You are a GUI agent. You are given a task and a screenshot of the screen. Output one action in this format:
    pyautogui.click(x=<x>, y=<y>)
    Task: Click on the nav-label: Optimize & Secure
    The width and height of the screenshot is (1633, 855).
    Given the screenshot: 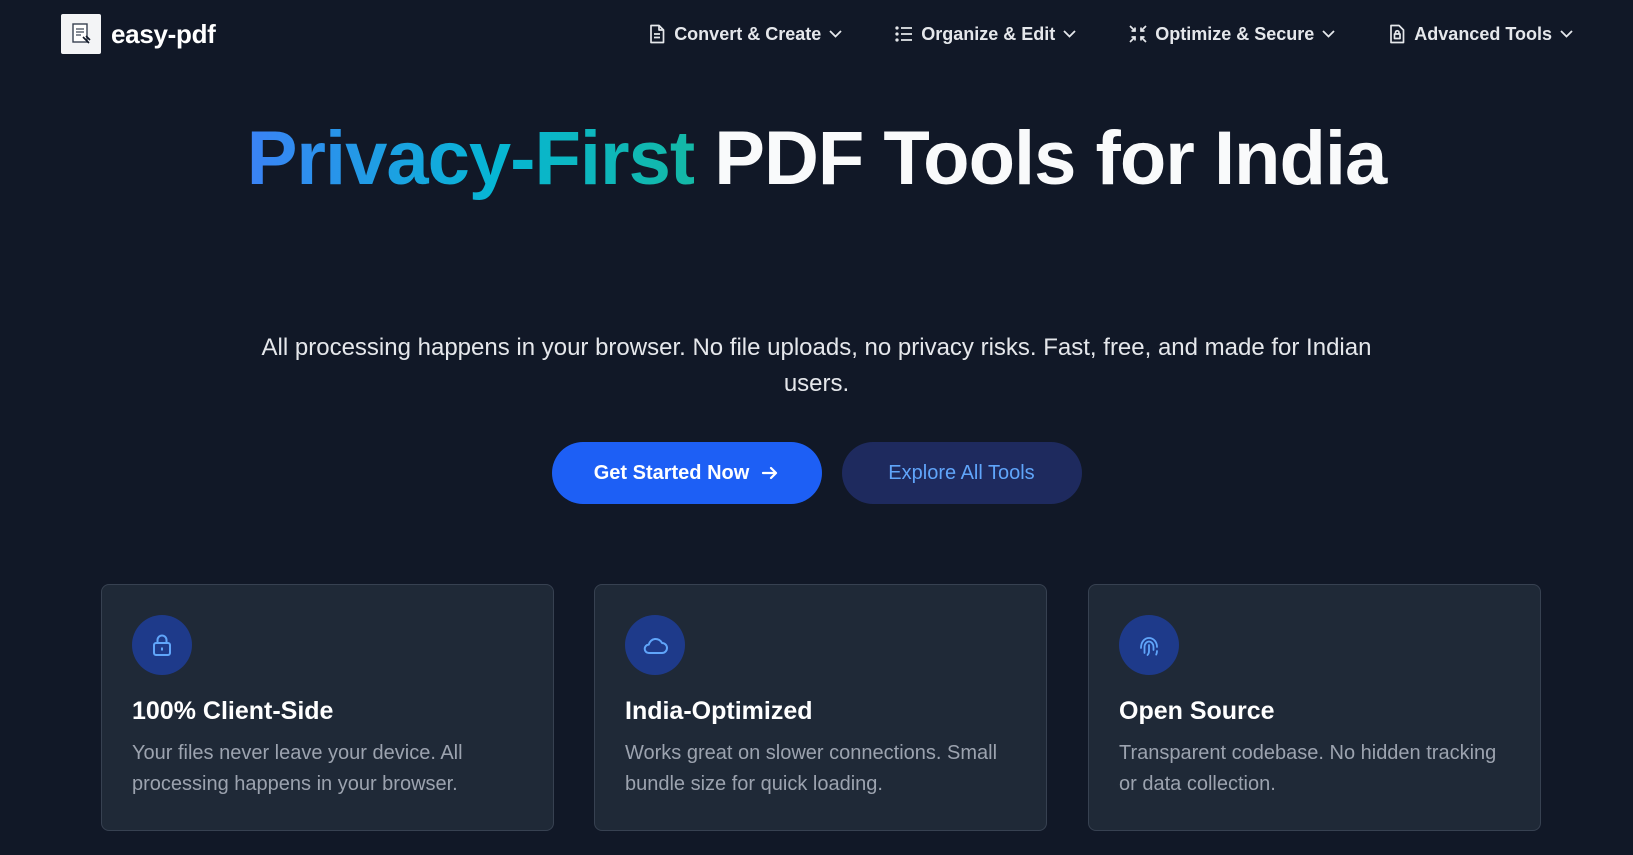 What is the action you would take?
    pyautogui.click(x=1235, y=33)
    